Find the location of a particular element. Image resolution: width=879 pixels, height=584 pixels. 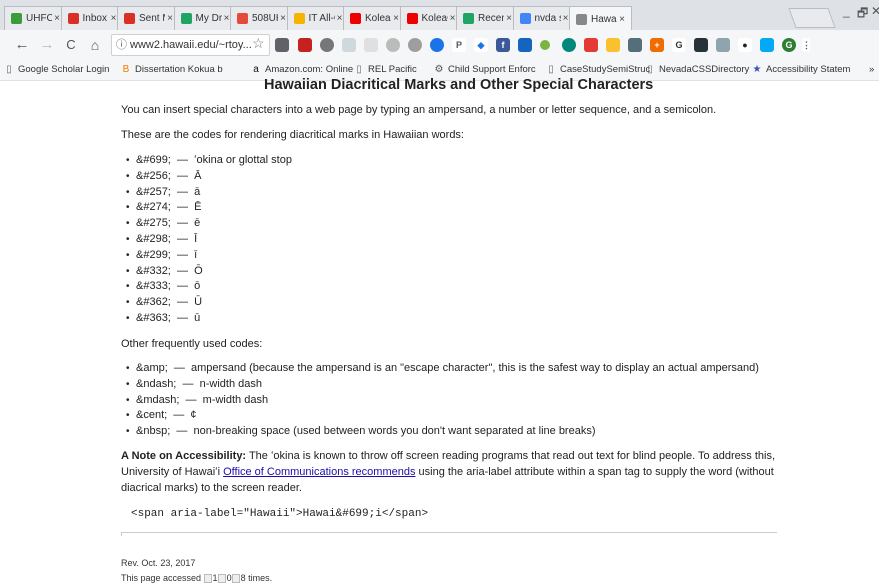

list-item: &#363; — ū is located at coordinates (206, 319).